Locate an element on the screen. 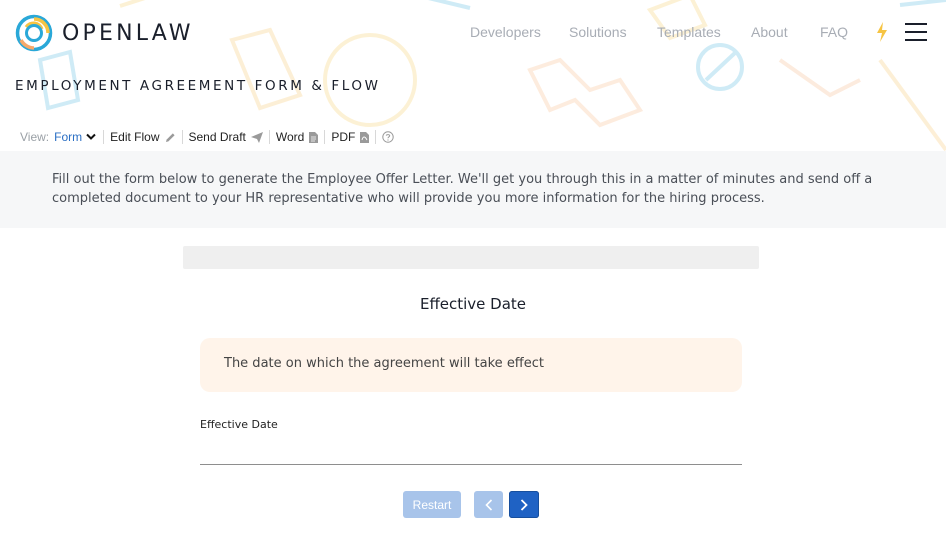 The image size is (946, 548). nav-about: About is located at coordinates (769, 32).